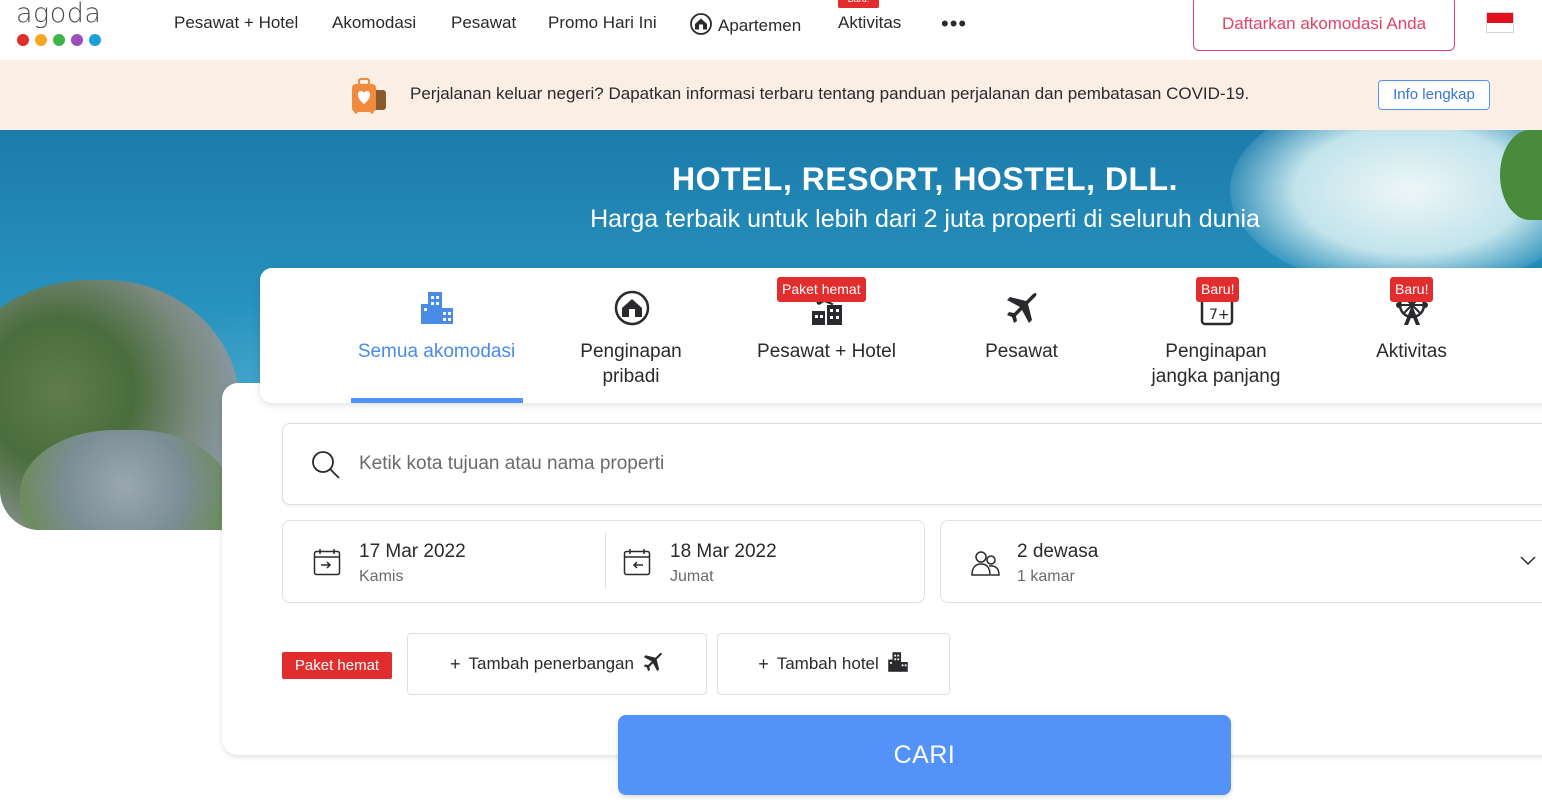 The height and width of the screenshot is (803, 1542). What do you see at coordinates (1219, 315) in the screenshot?
I see `svg-text: 7+` at bounding box center [1219, 315].